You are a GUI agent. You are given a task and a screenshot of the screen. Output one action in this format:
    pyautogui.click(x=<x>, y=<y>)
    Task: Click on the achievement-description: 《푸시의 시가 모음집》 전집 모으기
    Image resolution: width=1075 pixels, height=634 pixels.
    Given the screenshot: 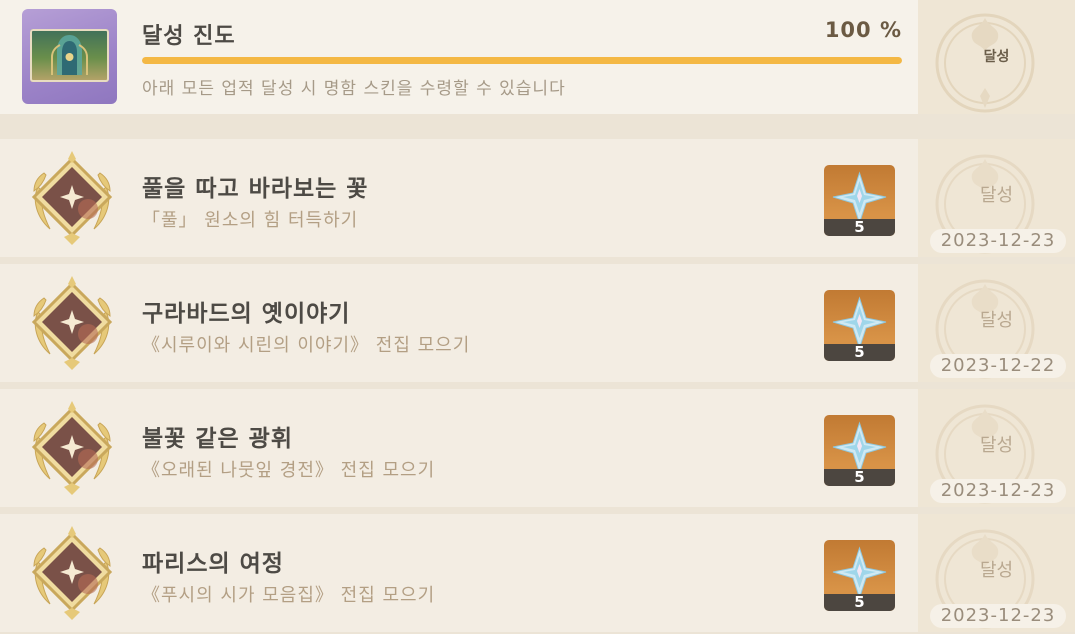 What is the action you would take?
    pyautogui.click(x=289, y=595)
    